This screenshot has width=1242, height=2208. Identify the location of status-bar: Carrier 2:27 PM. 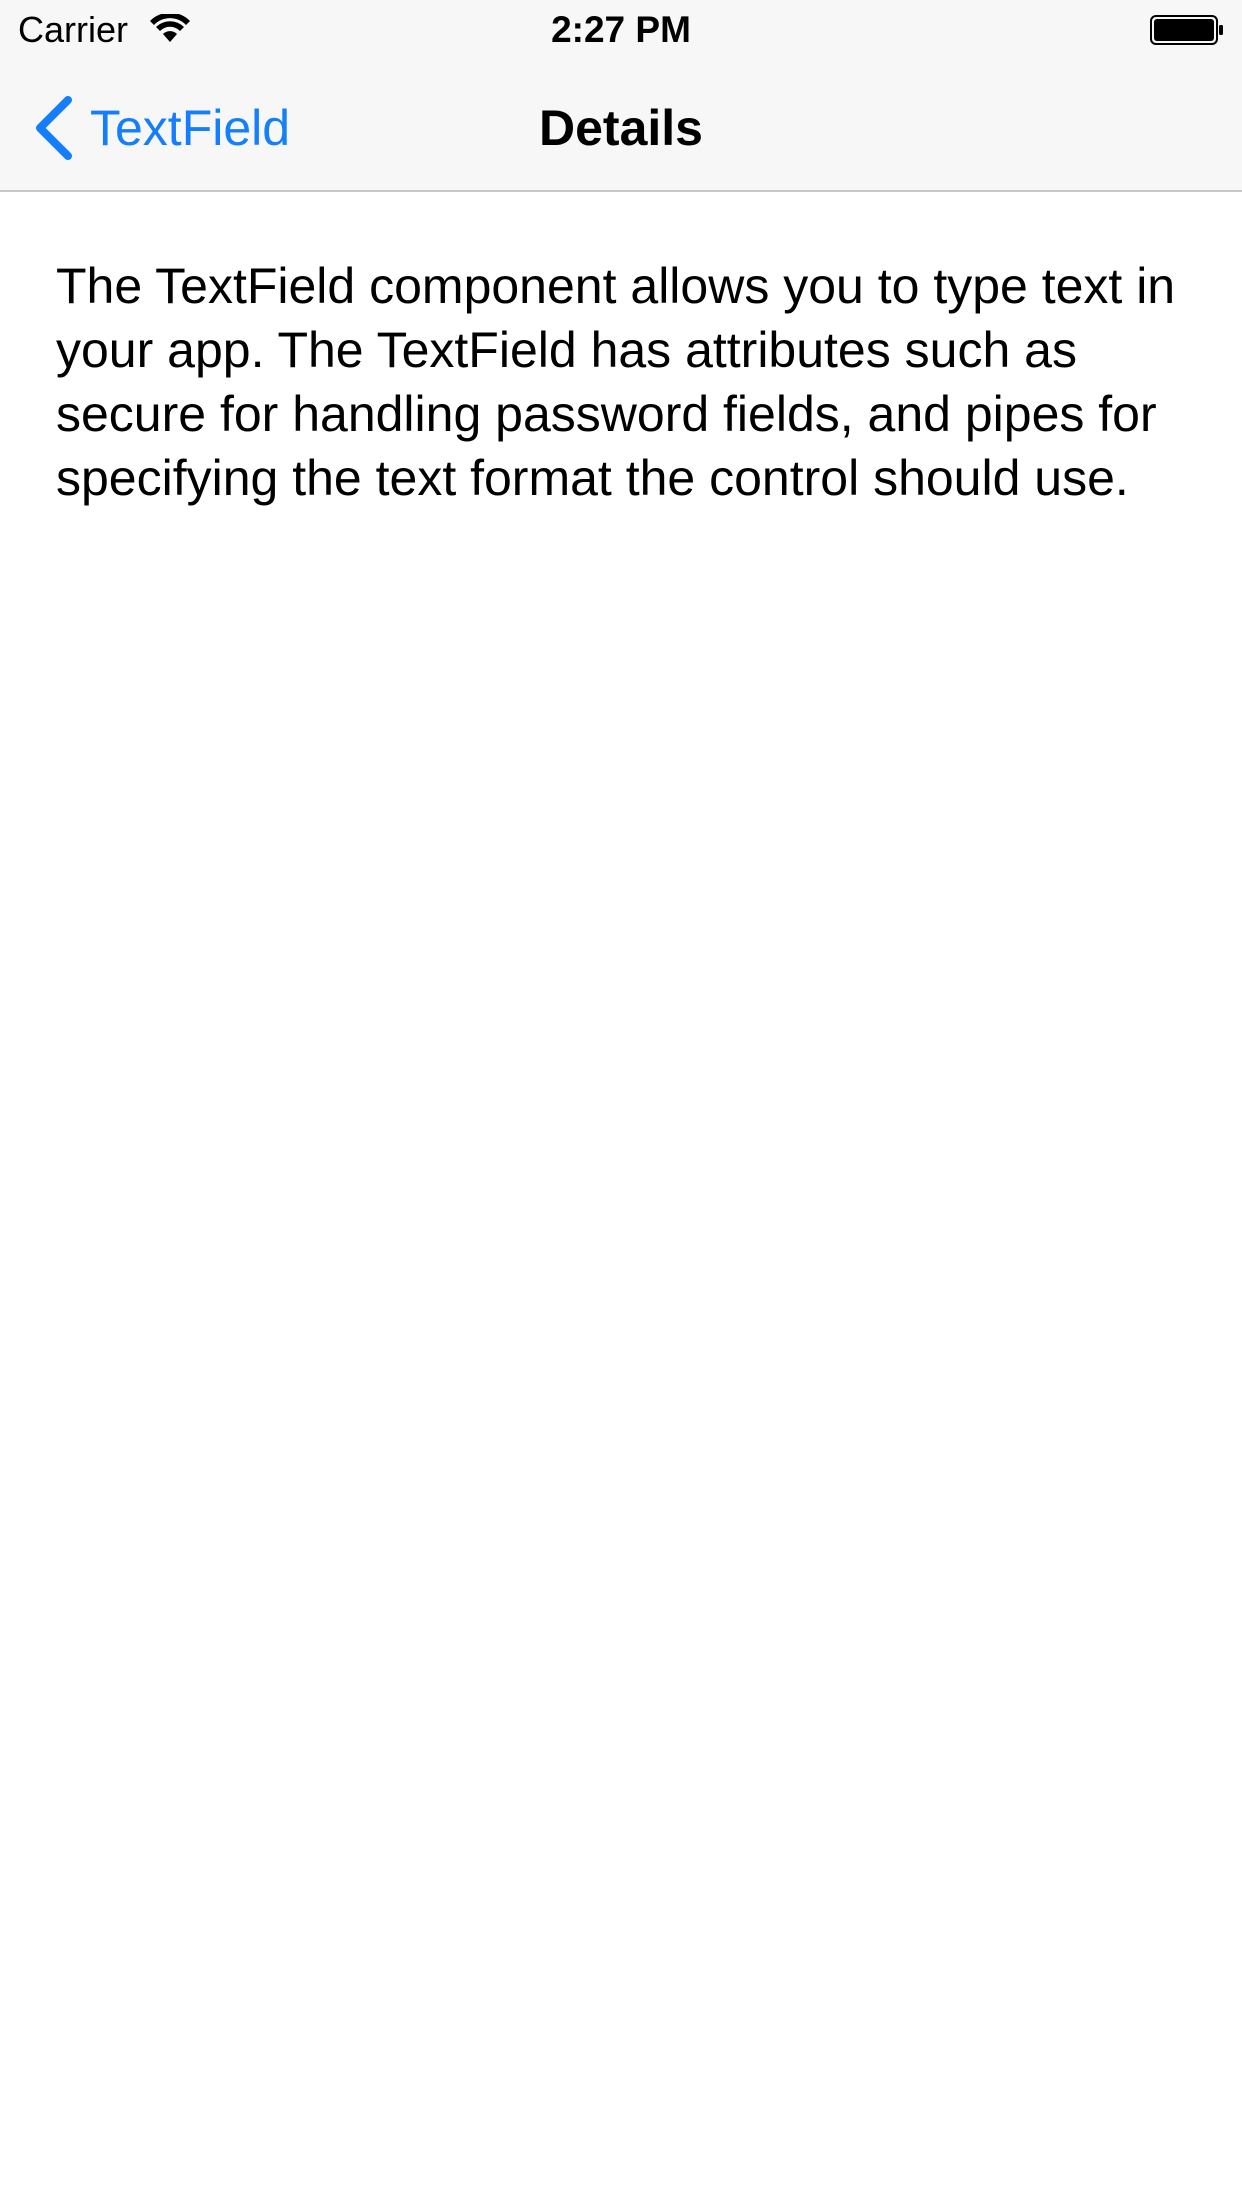
(621, 30).